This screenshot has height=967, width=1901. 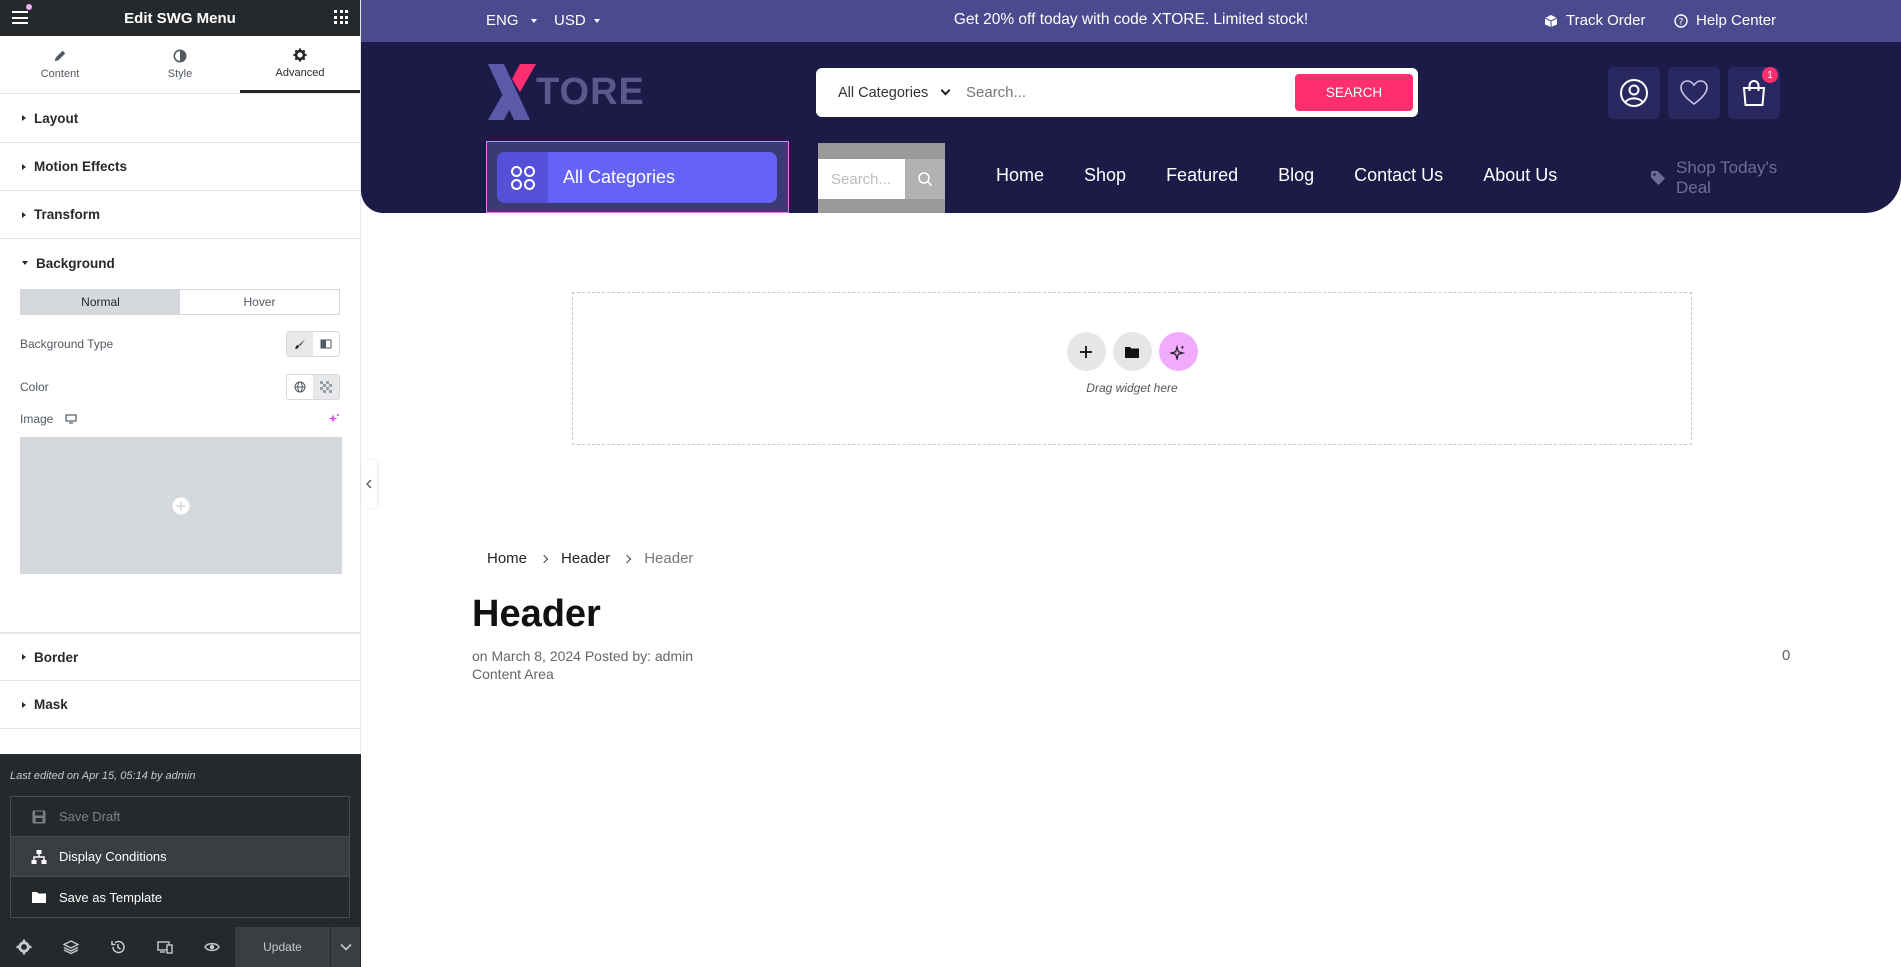 What do you see at coordinates (1354, 92) in the screenshot?
I see `search-button: SEARCH` at bounding box center [1354, 92].